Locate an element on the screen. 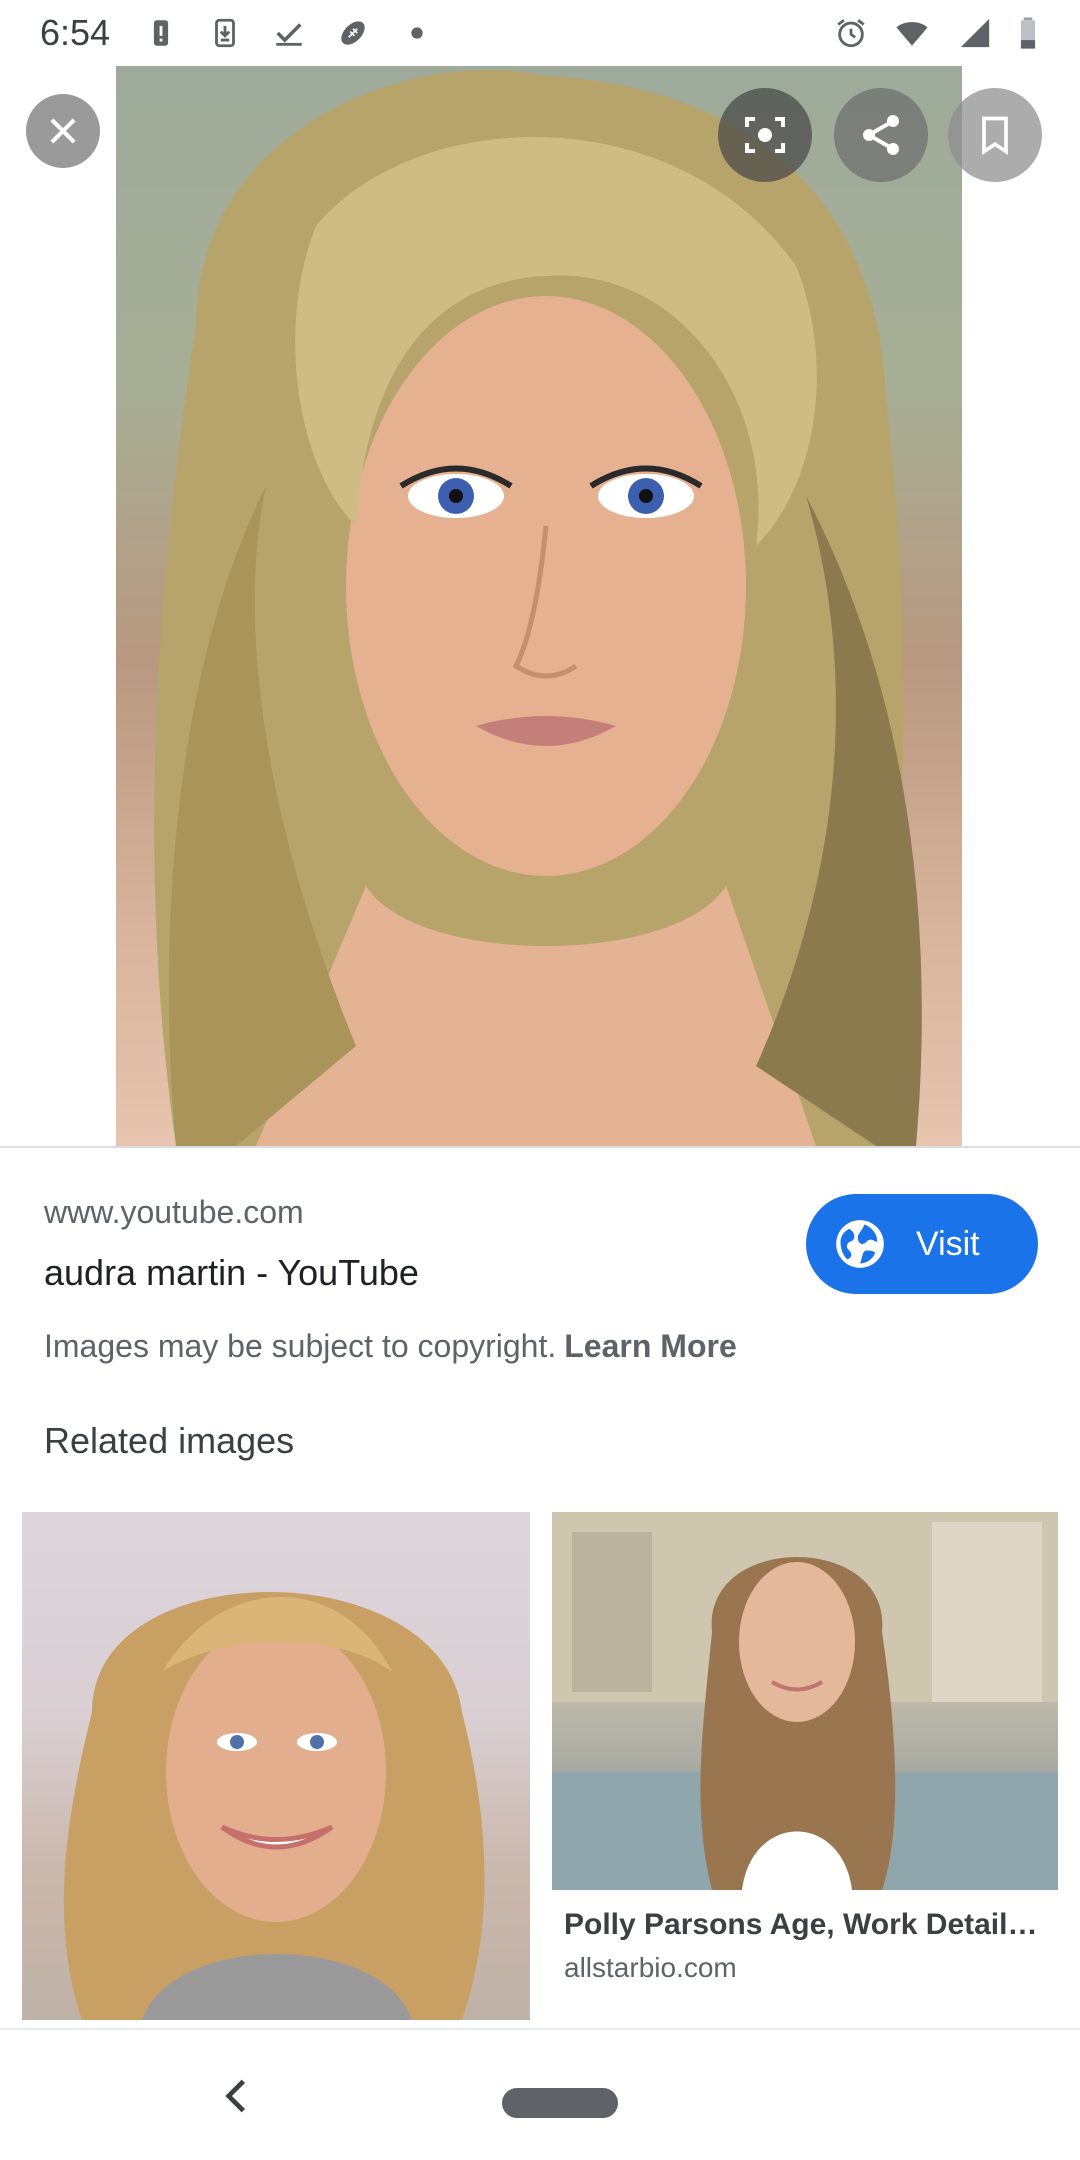 This screenshot has width=1080, height=2160. learn-more-link: Learn More is located at coordinates (650, 1346).